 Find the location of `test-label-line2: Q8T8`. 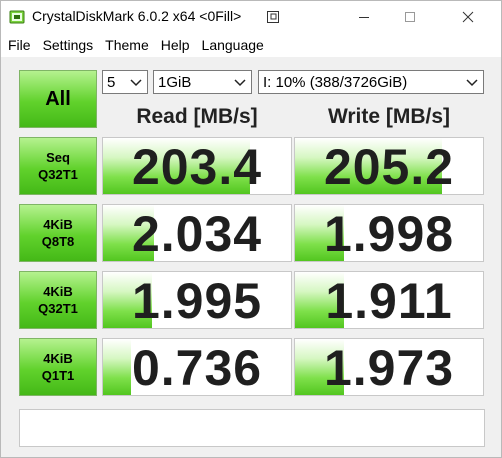

test-label-line2: Q8T8 is located at coordinates (58, 241).